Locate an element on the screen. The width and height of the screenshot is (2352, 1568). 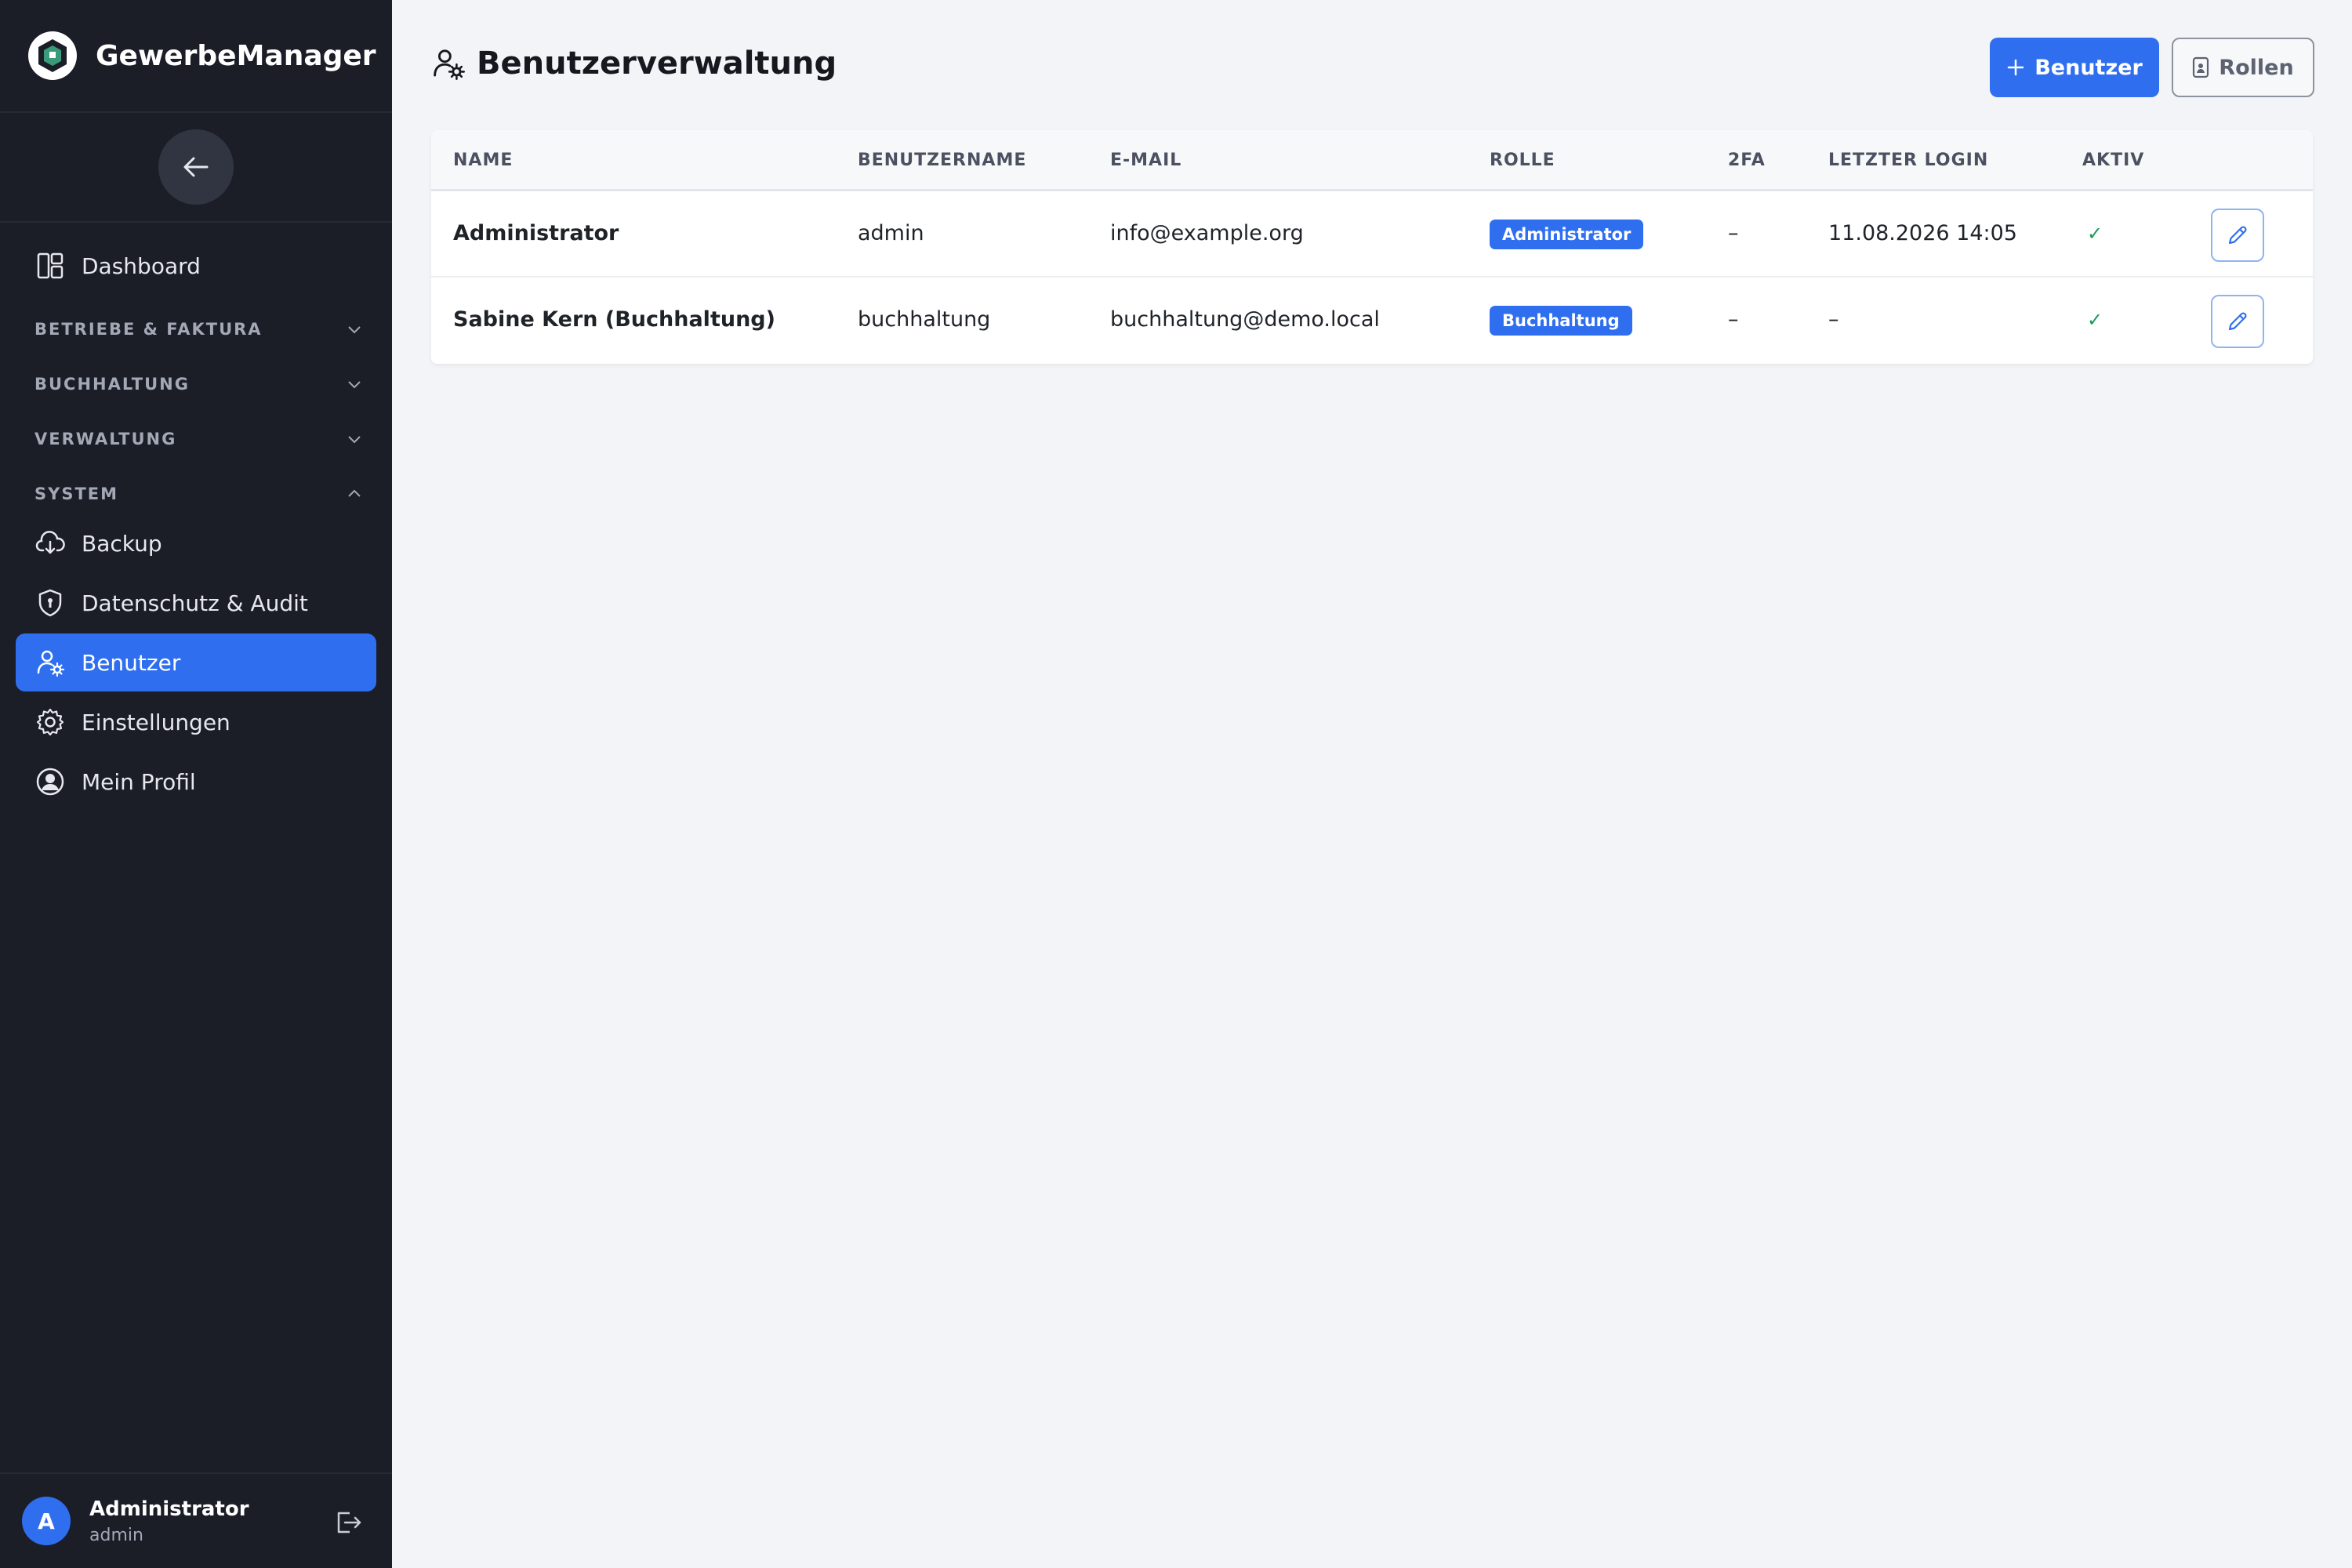
collapse-sidebar-button is located at coordinates (196, 167).